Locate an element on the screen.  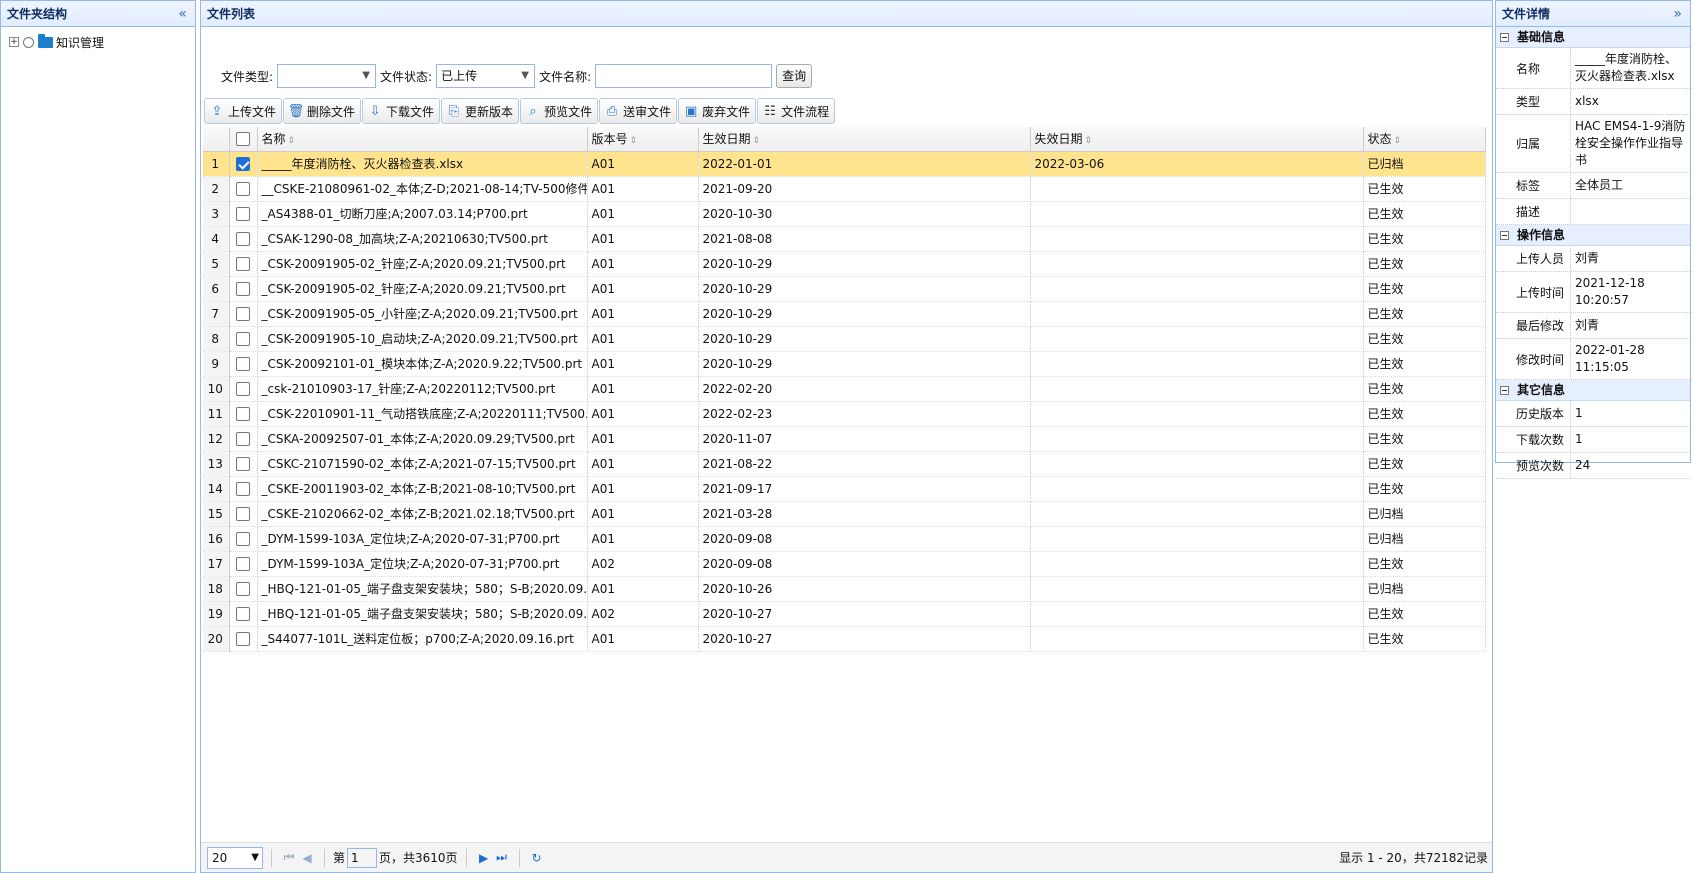
prev-page-icon: ◀ is located at coordinates (307, 858).